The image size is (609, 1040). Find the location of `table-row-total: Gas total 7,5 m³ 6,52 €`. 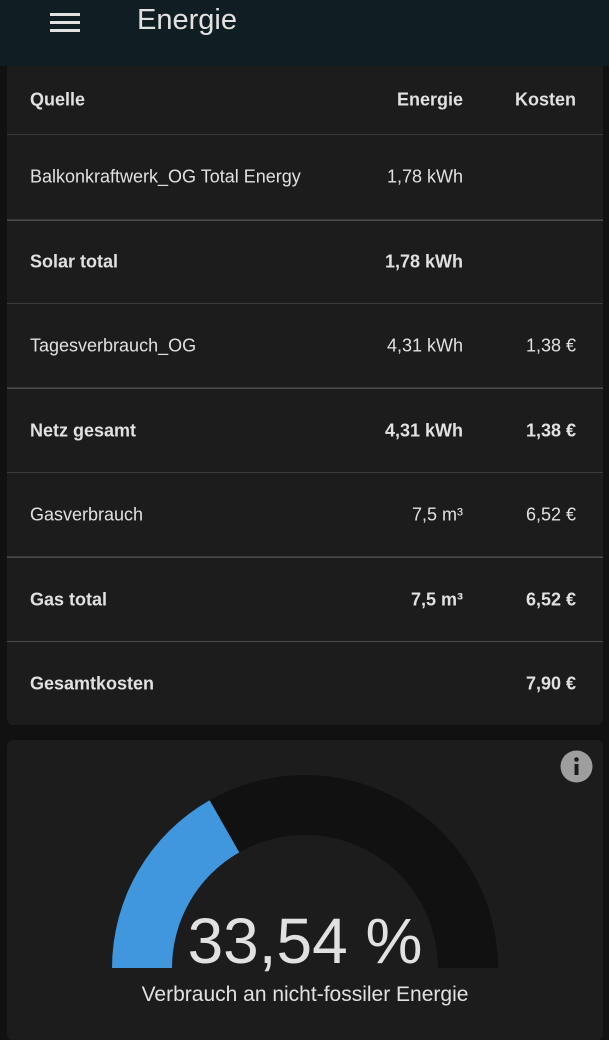

table-row-total: Gas total 7,5 m³ 6,52 € is located at coordinates (305, 599).